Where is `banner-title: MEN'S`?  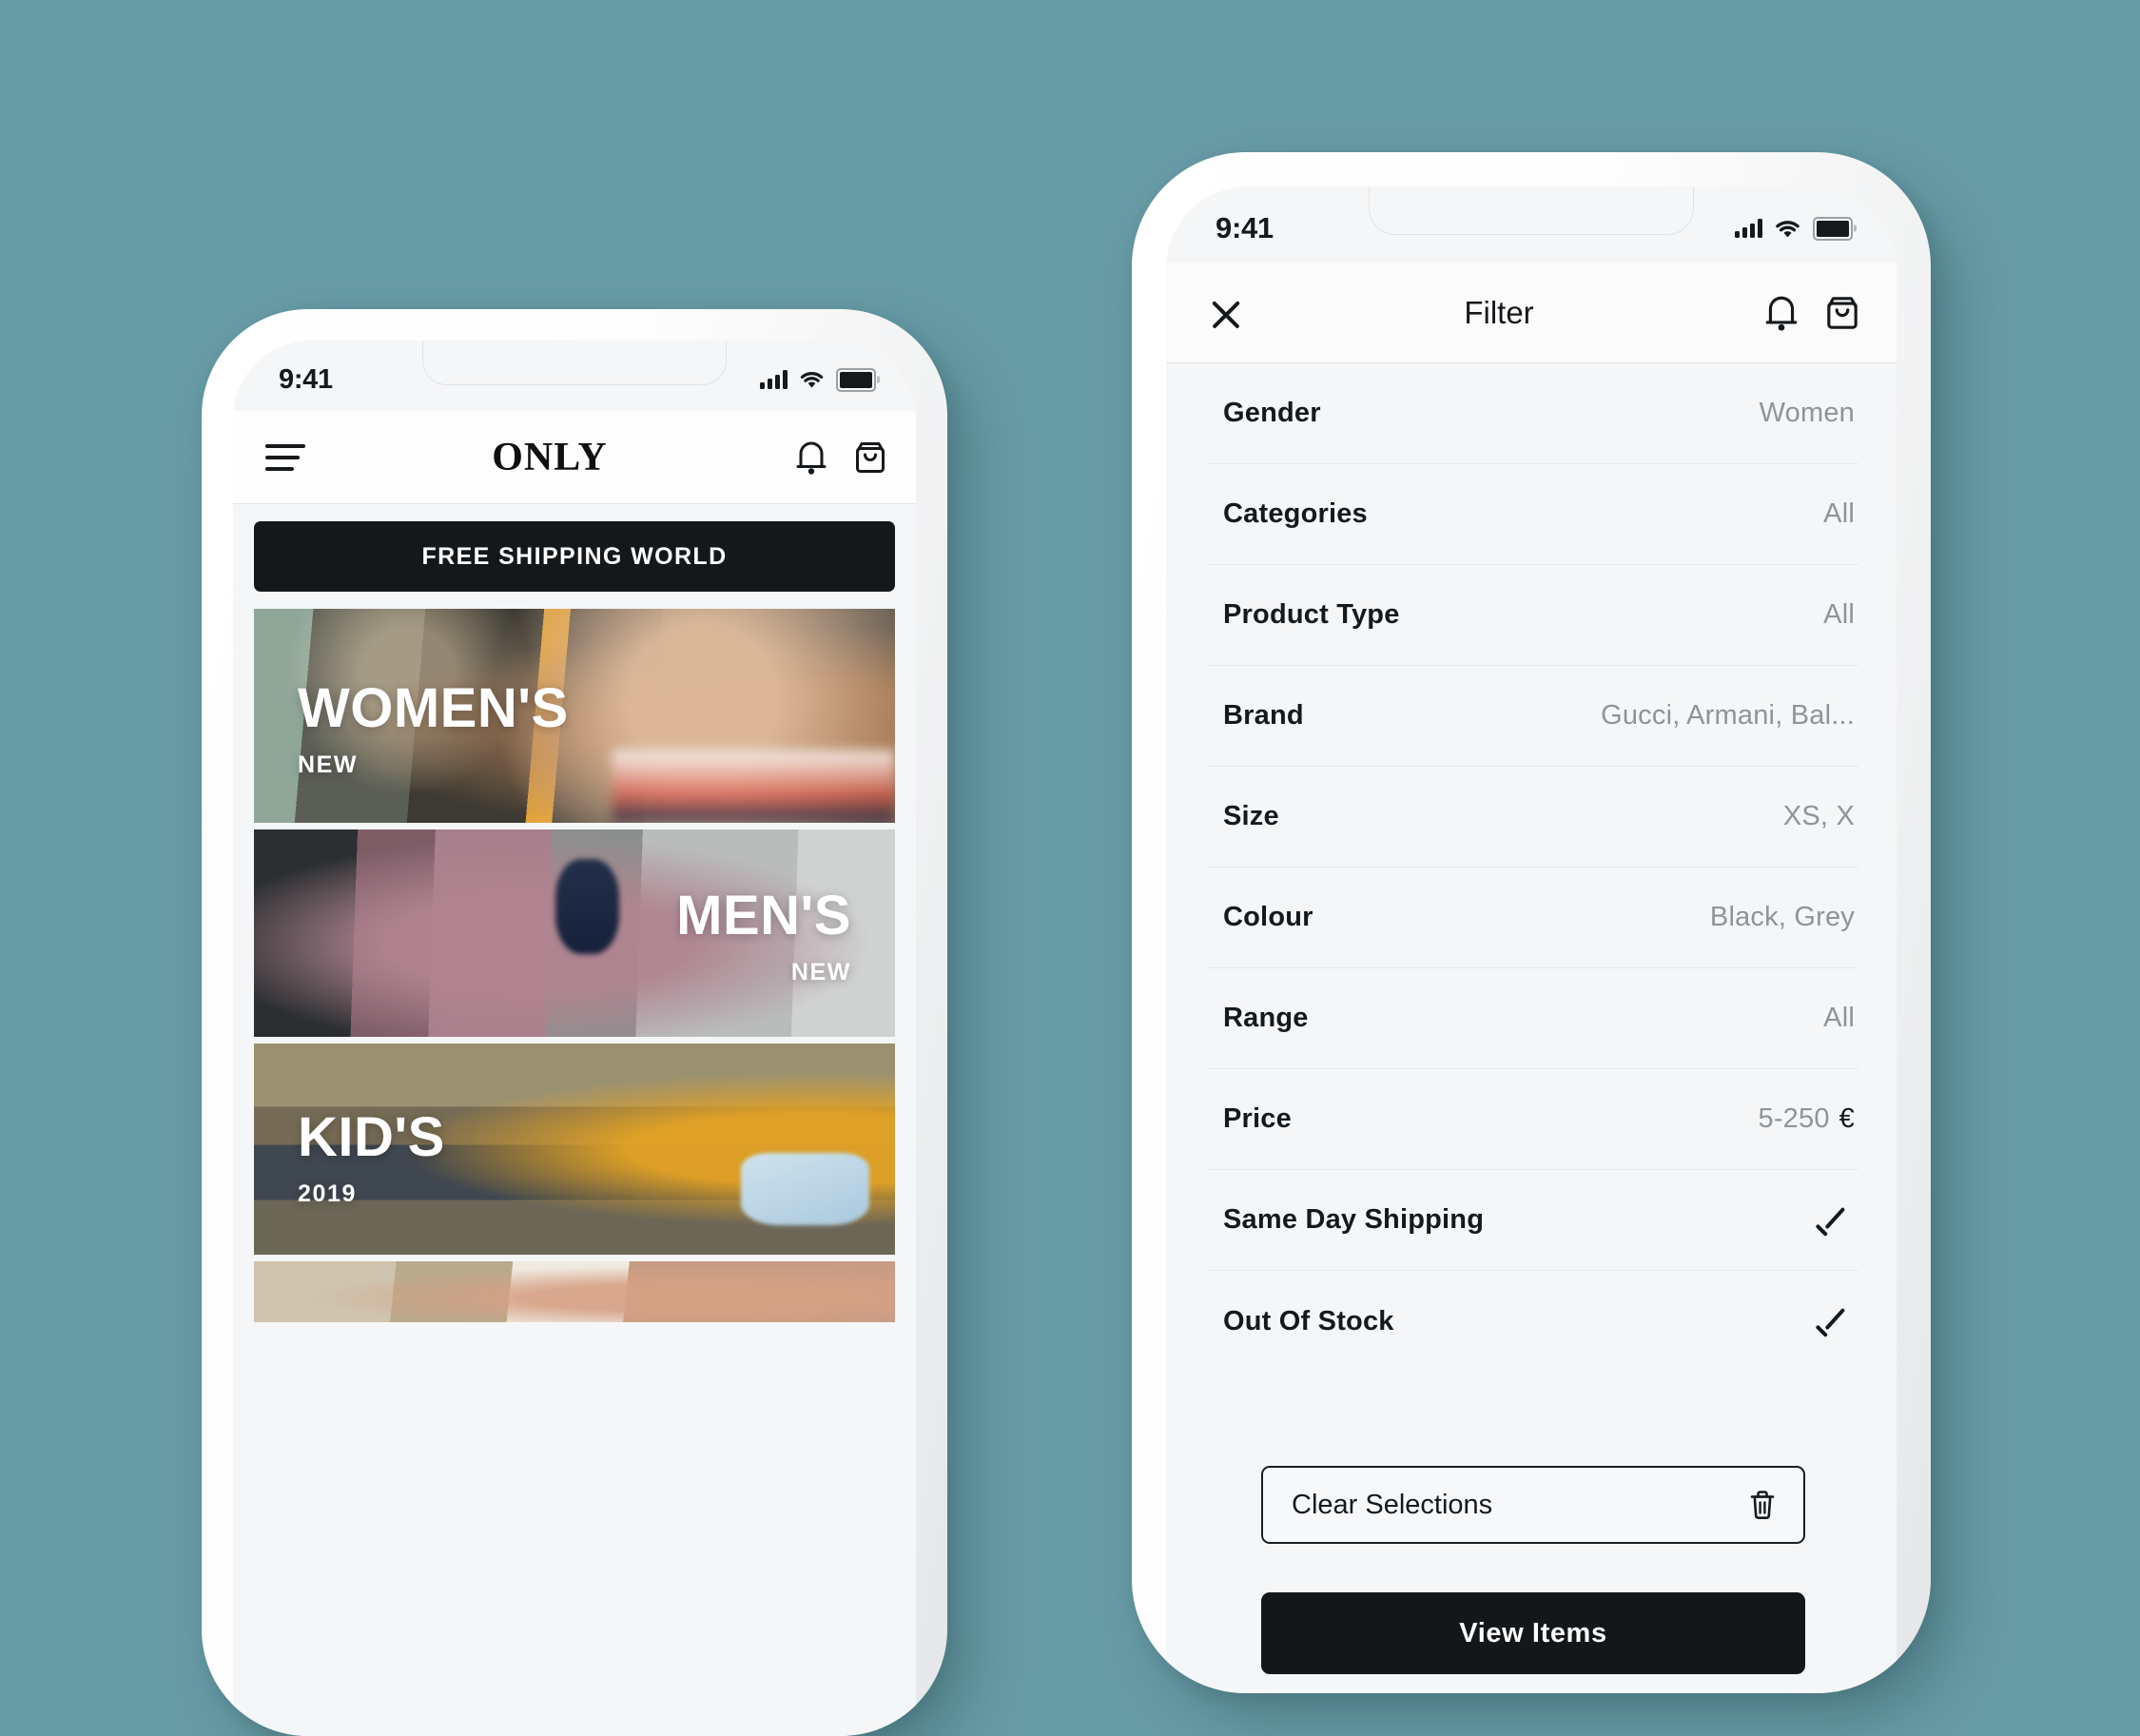 banner-title: MEN'S is located at coordinates (763, 916).